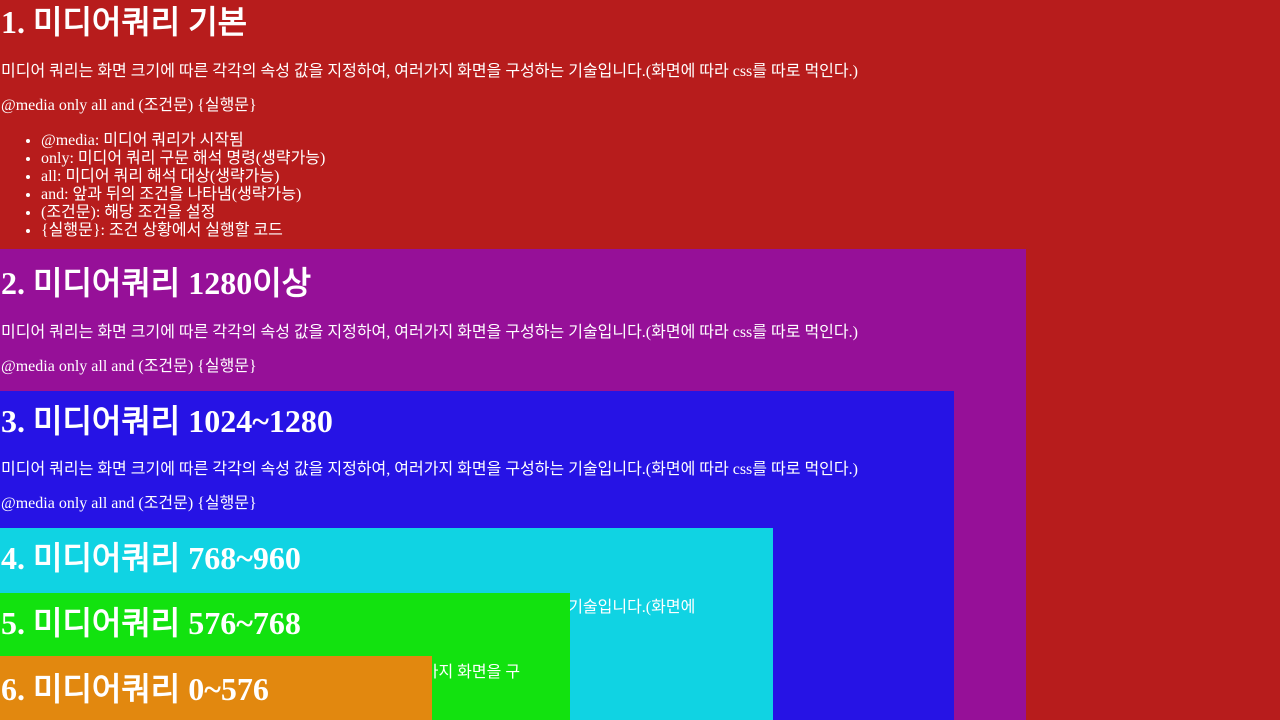  Describe the element at coordinates (167, 421) in the screenshot. I see `section-title: 3. 미디어쿼리 1024~1280` at that location.